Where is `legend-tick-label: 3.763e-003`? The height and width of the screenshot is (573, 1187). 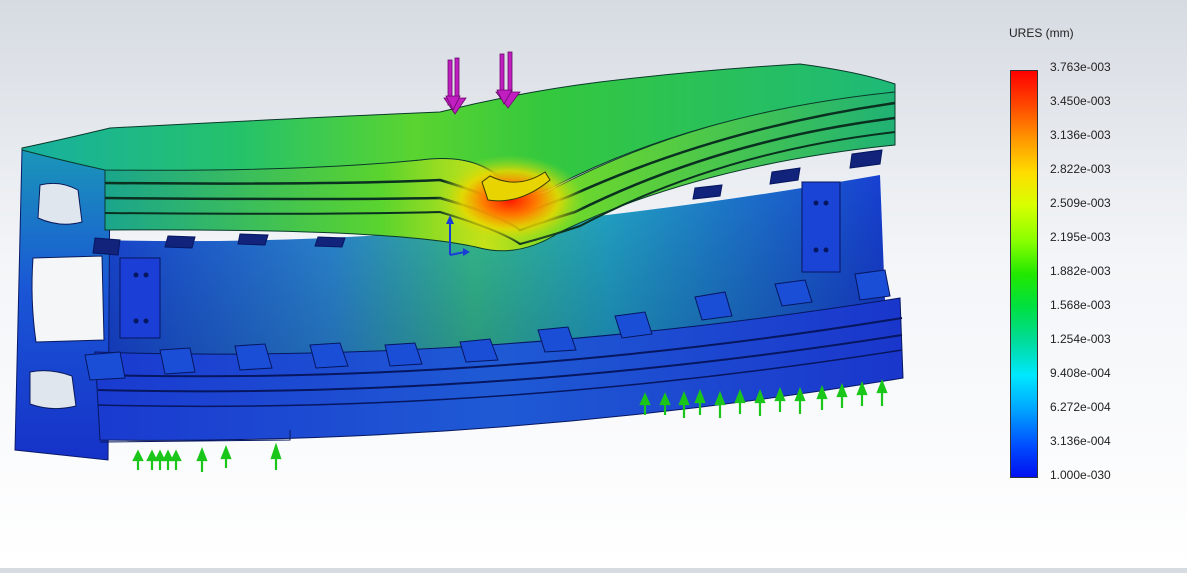 legend-tick-label: 3.763e-003 is located at coordinates (1080, 67).